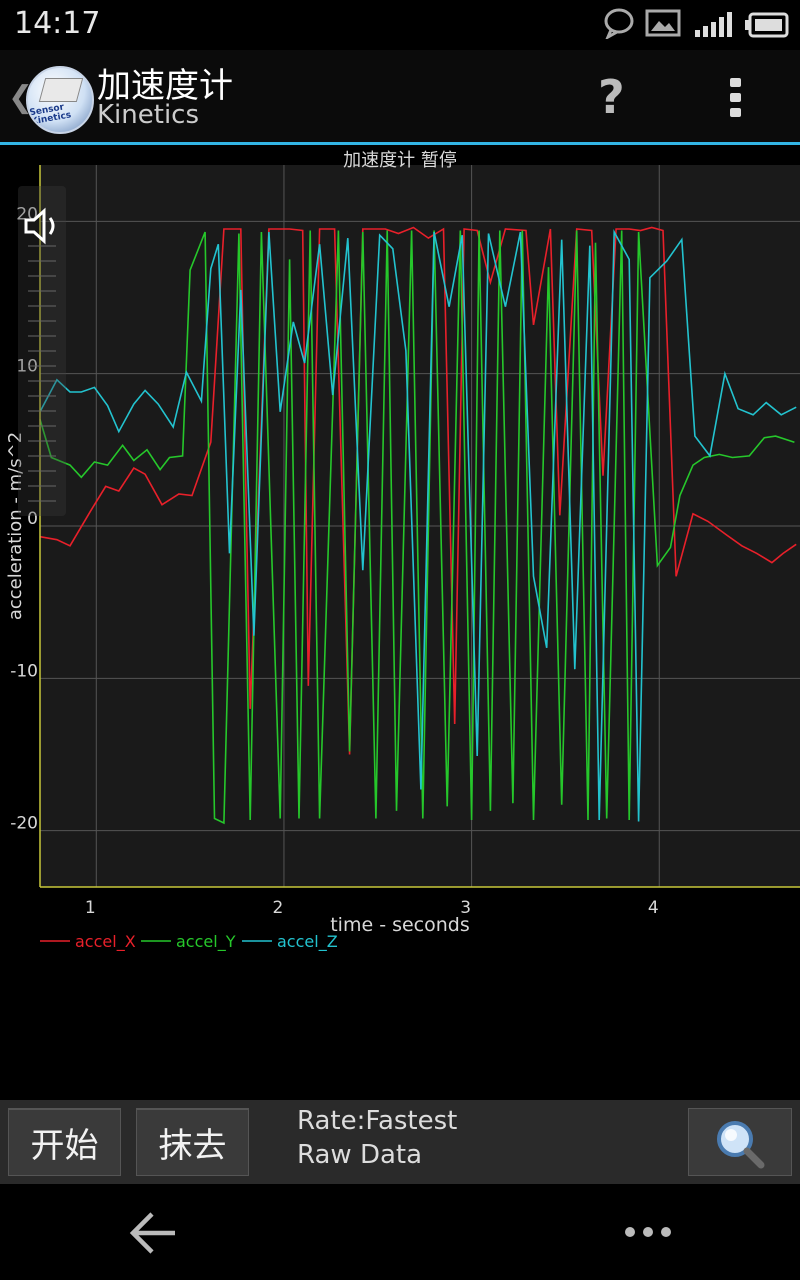  I want to click on magnifier-icon, so click(741, 1145).